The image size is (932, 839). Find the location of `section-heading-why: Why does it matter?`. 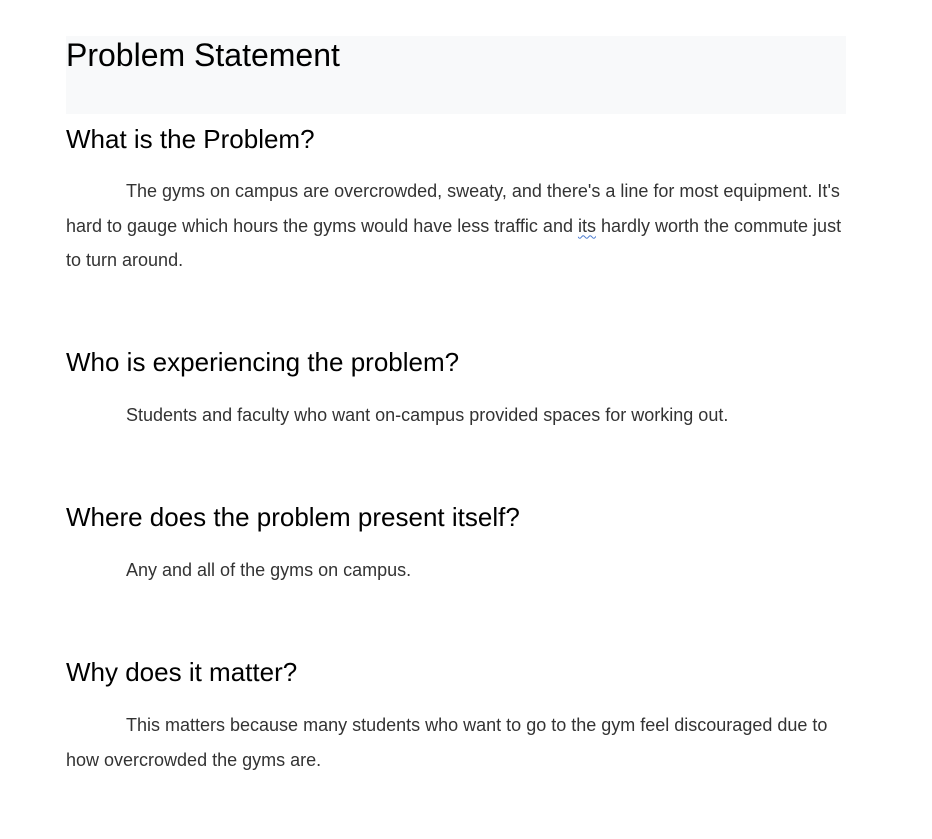

section-heading-why: Why does it matter? is located at coordinates (181, 672).